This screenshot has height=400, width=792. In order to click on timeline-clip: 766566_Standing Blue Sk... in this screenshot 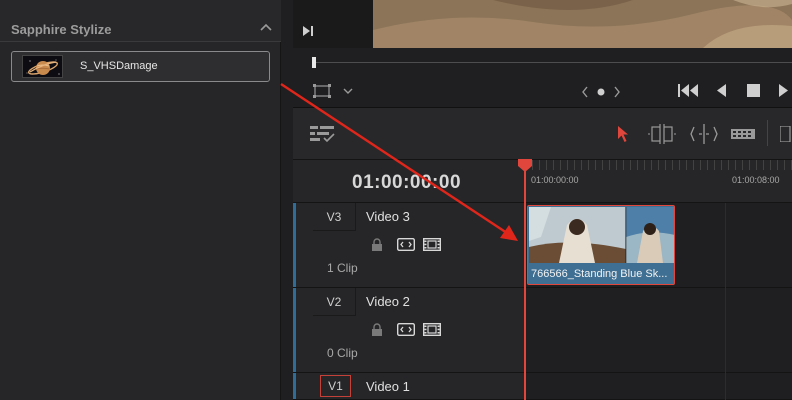, I will do `click(601, 245)`.